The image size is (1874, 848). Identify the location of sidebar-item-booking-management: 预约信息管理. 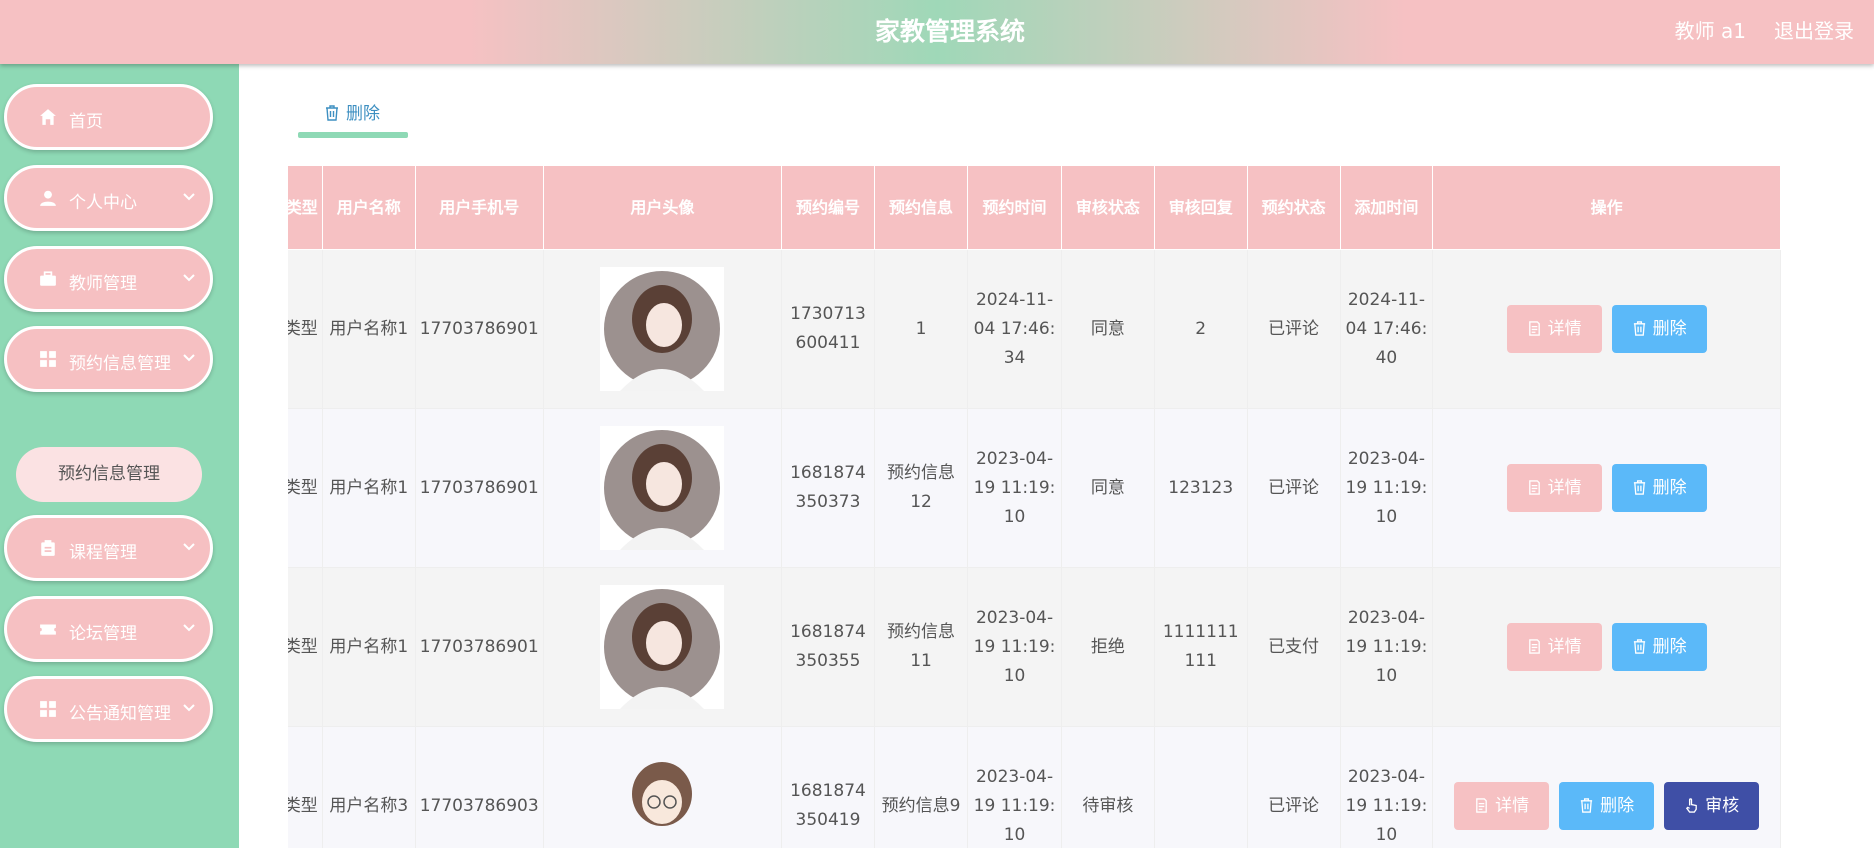
(108, 359).